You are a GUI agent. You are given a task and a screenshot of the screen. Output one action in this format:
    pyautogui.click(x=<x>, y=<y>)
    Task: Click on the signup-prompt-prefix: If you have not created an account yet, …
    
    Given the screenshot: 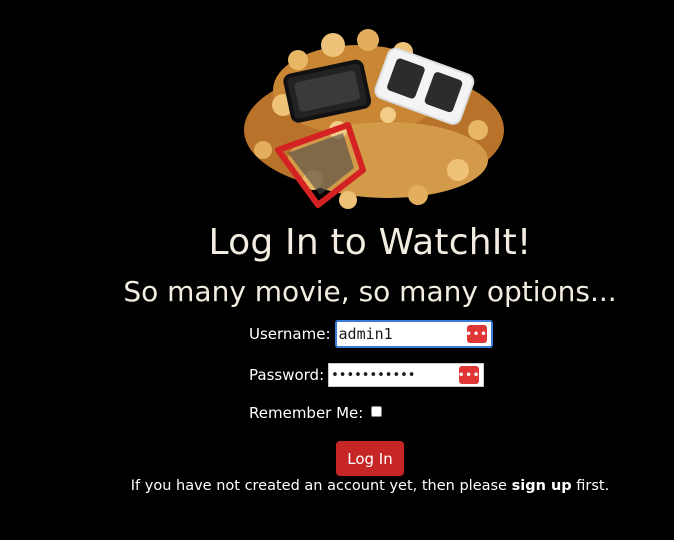 What is the action you would take?
    pyautogui.click(x=321, y=486)
    